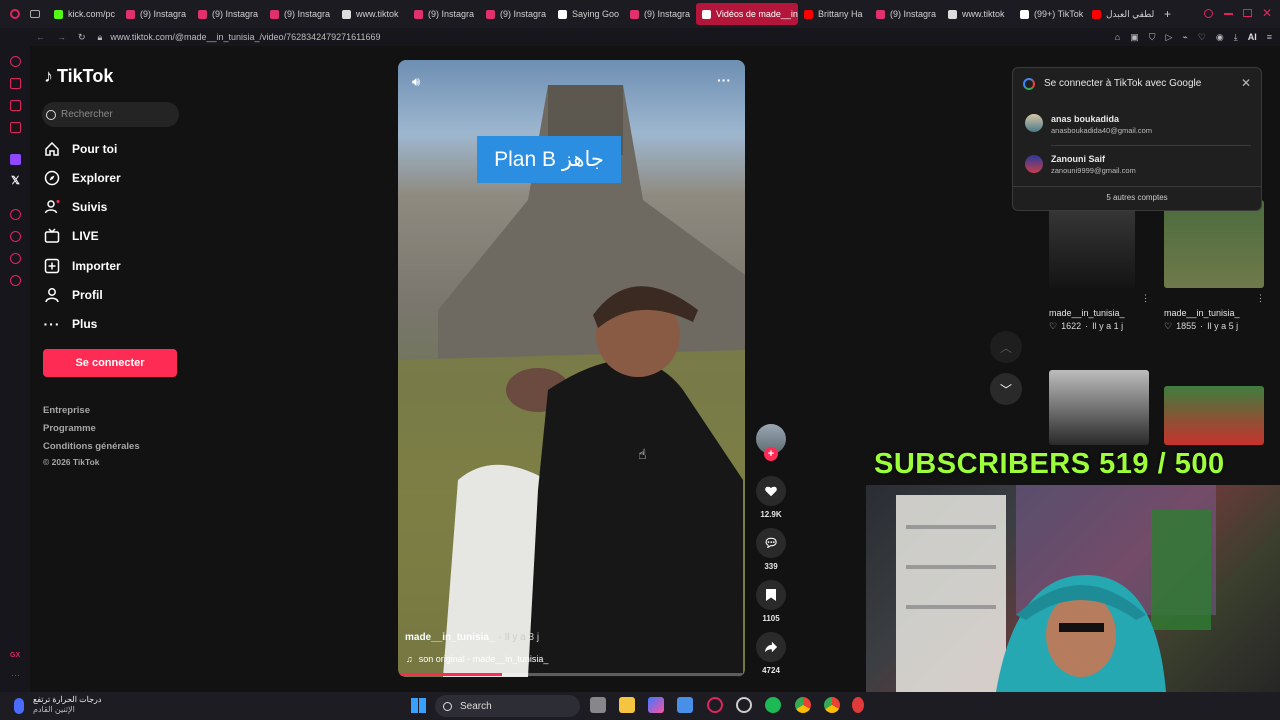  I want to click on nav-importer: Importer, so click(82, 266).